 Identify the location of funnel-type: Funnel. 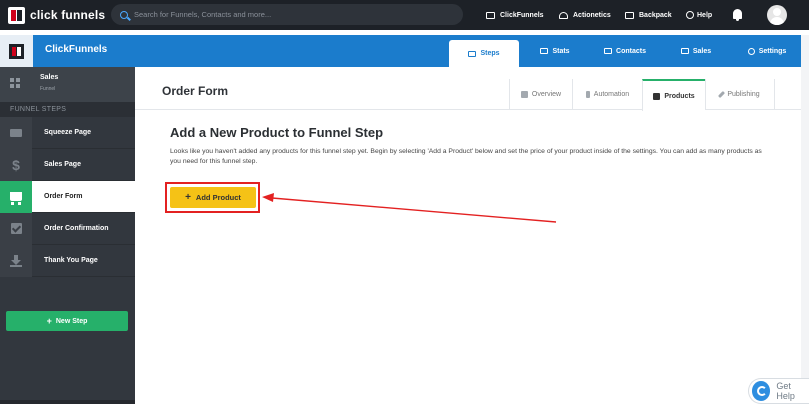
(48, 89).